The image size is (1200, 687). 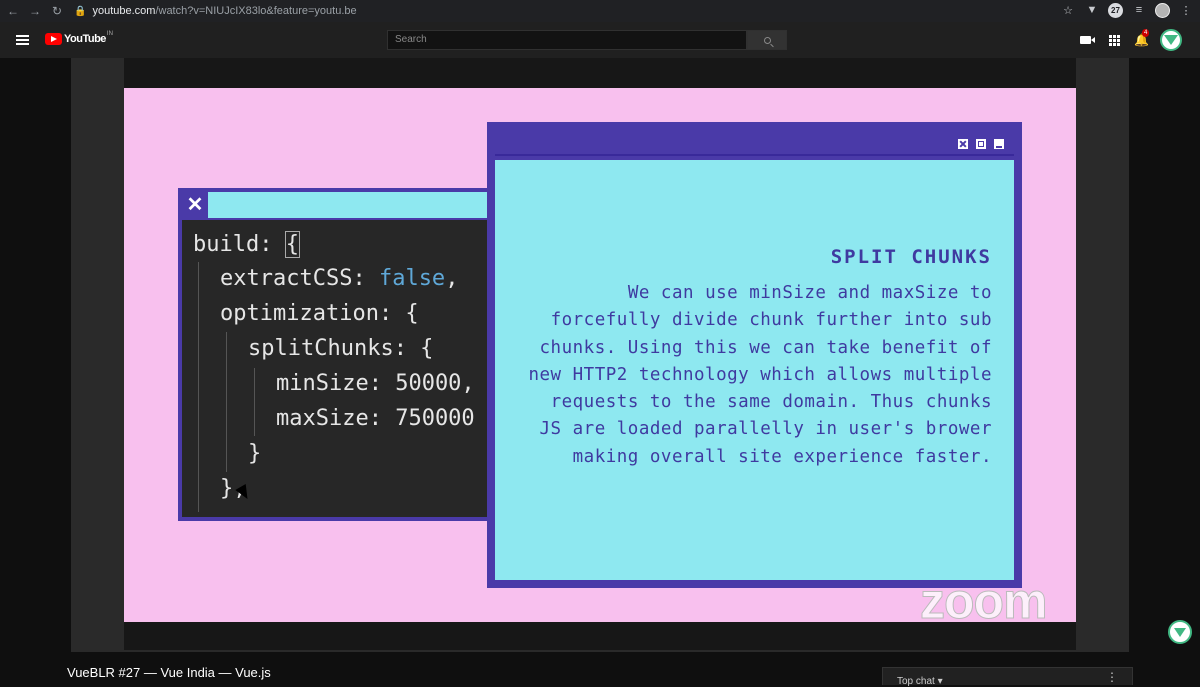 I want to click on code-line: extractCSS: false,, so click(x=339, y=278).